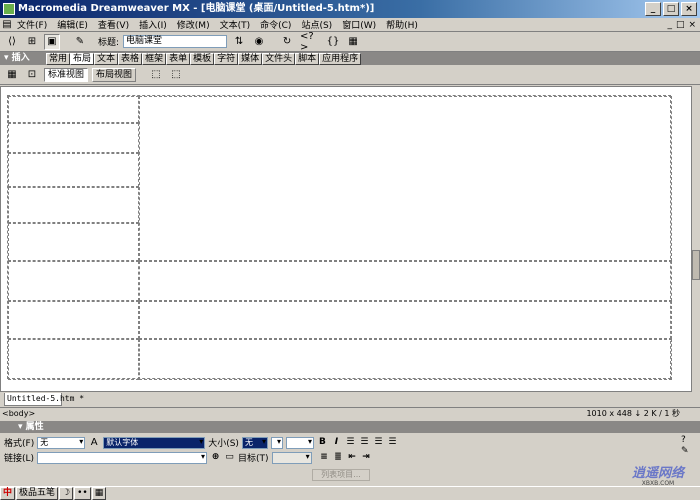 The height and width of the screenshot is (500, 700). What do you see at coordinates (322, 442) in the screenshot?
I see `bold-icon: B` at bounding box center [322, 442].